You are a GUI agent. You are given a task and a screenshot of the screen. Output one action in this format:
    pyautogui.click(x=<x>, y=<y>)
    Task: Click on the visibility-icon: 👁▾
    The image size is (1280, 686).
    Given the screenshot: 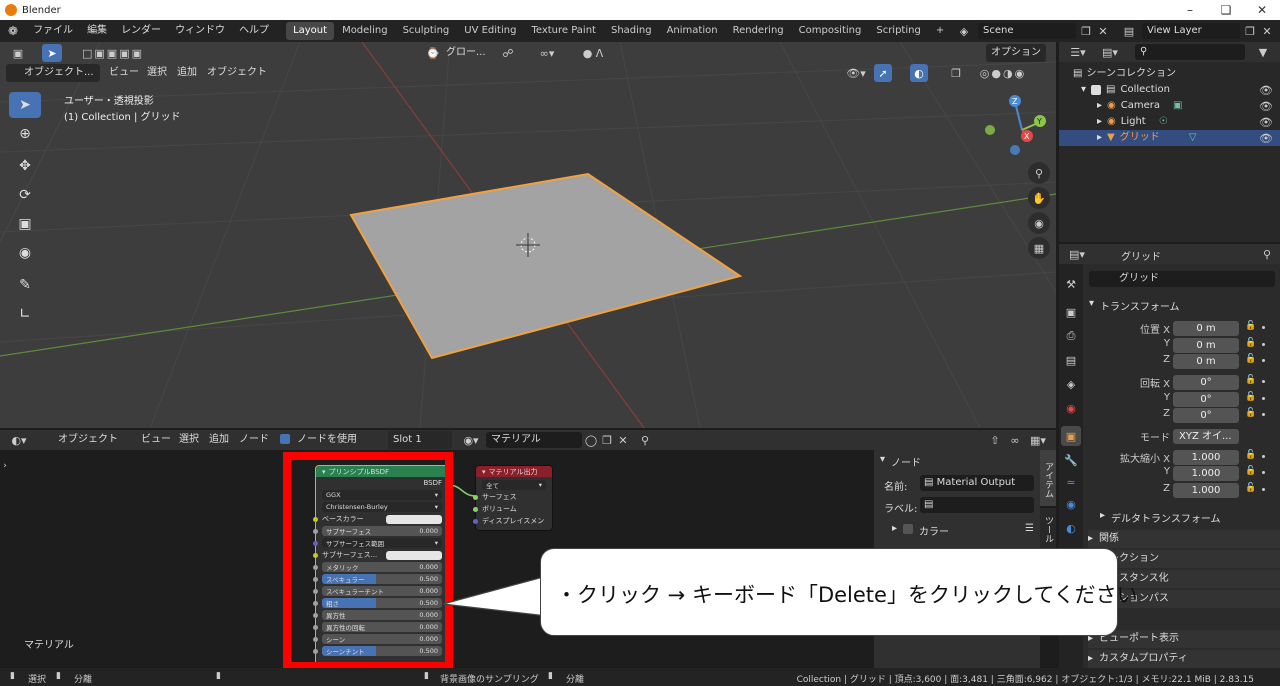 What is the action you would take?
    pyautogui.click(x=856, y=73)
    